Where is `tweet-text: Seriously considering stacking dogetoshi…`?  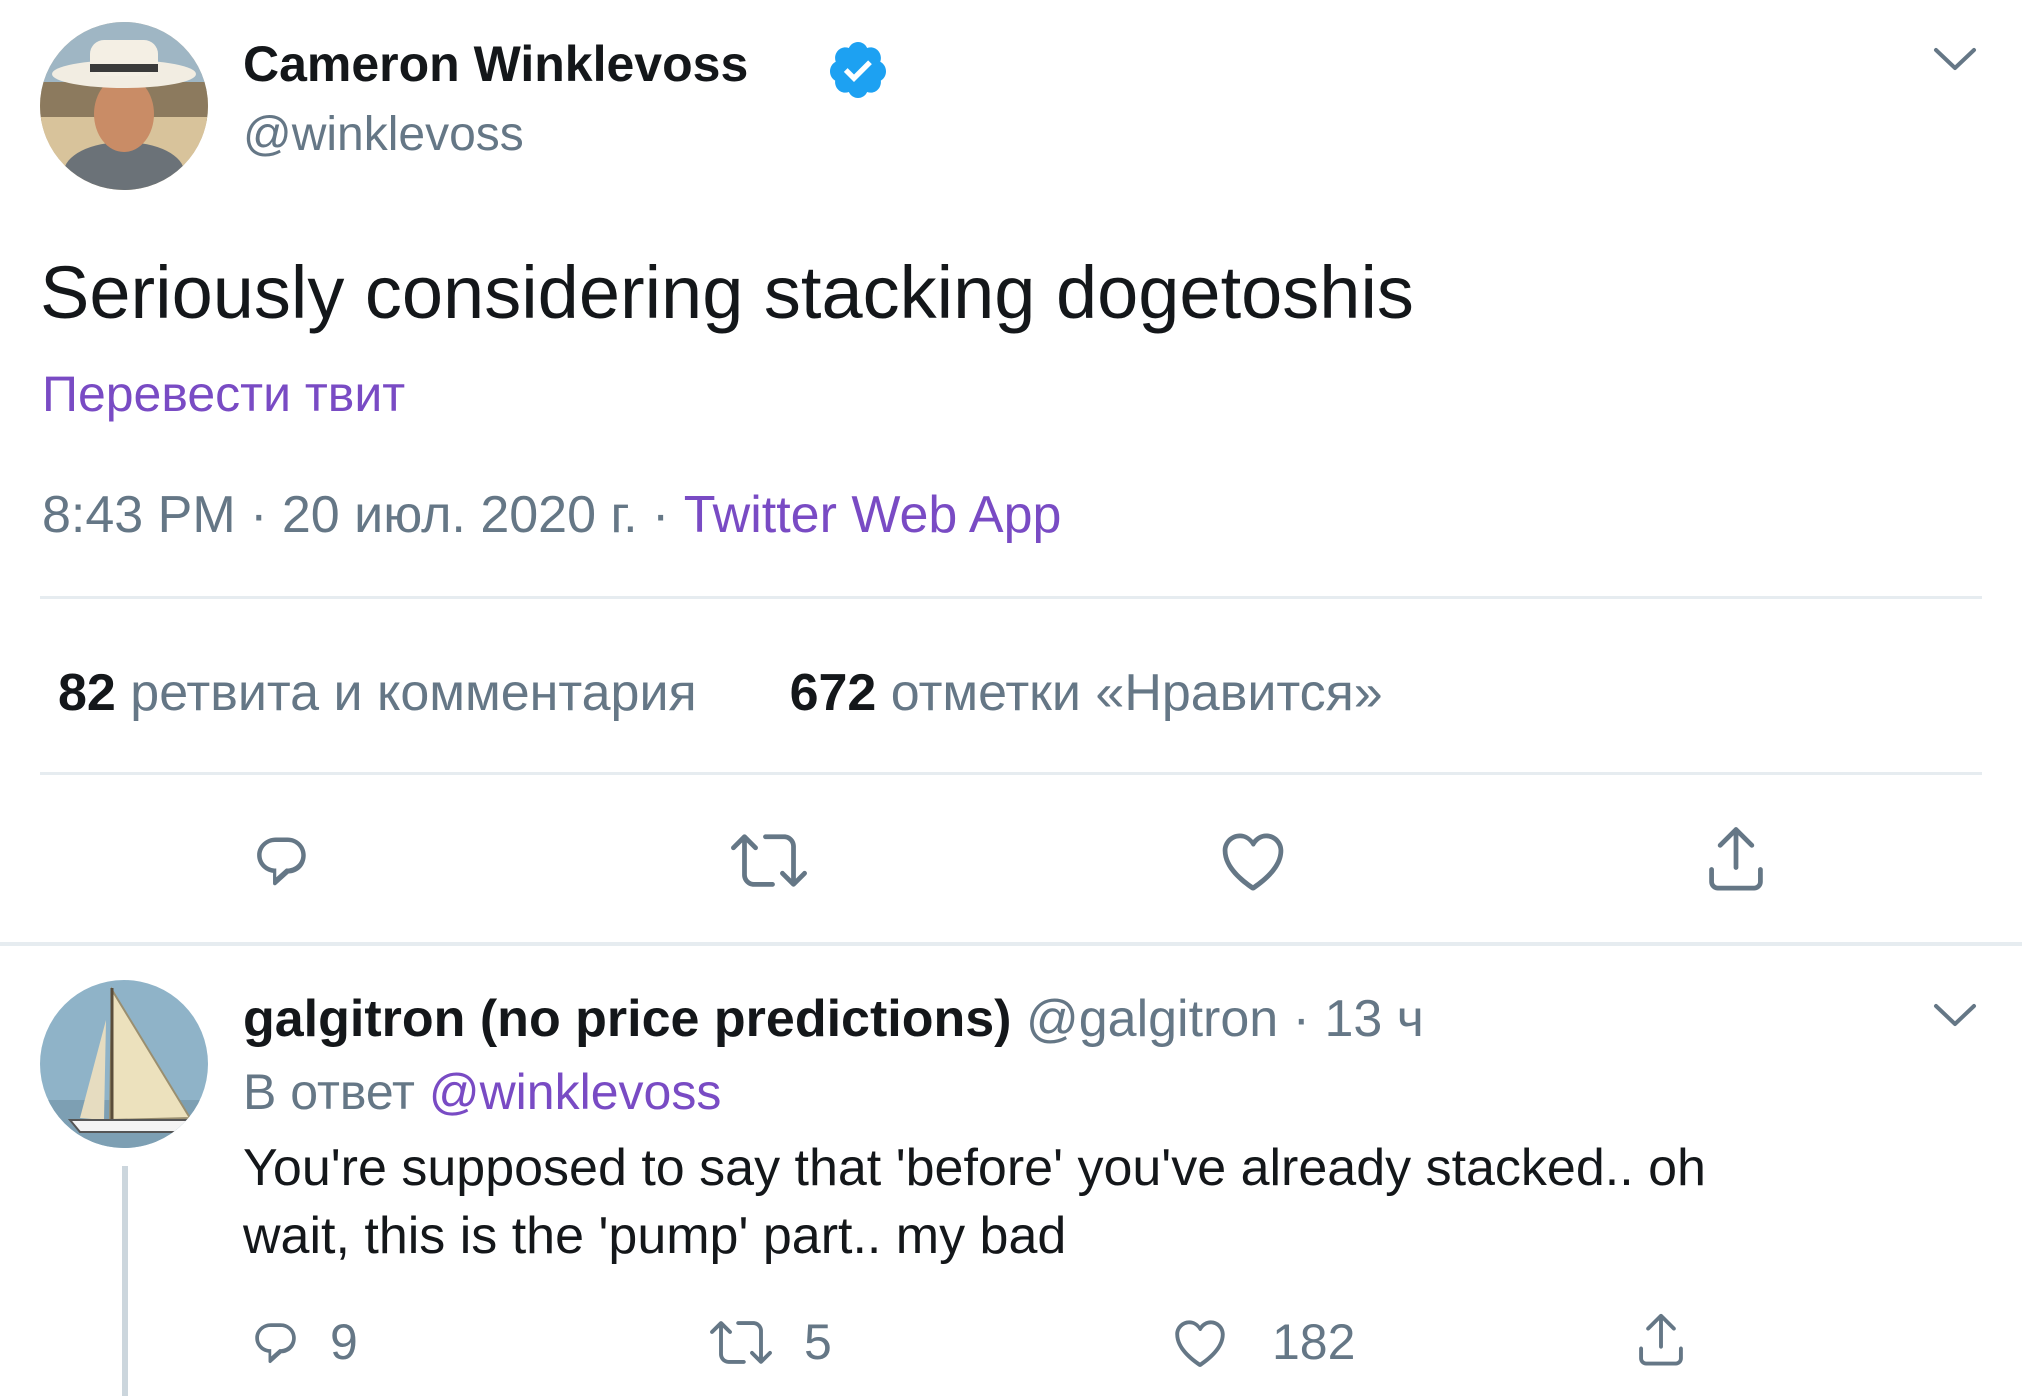
tweet-text: Seriously considering stacking dogetoshi… is located at coordinates (727, 292).